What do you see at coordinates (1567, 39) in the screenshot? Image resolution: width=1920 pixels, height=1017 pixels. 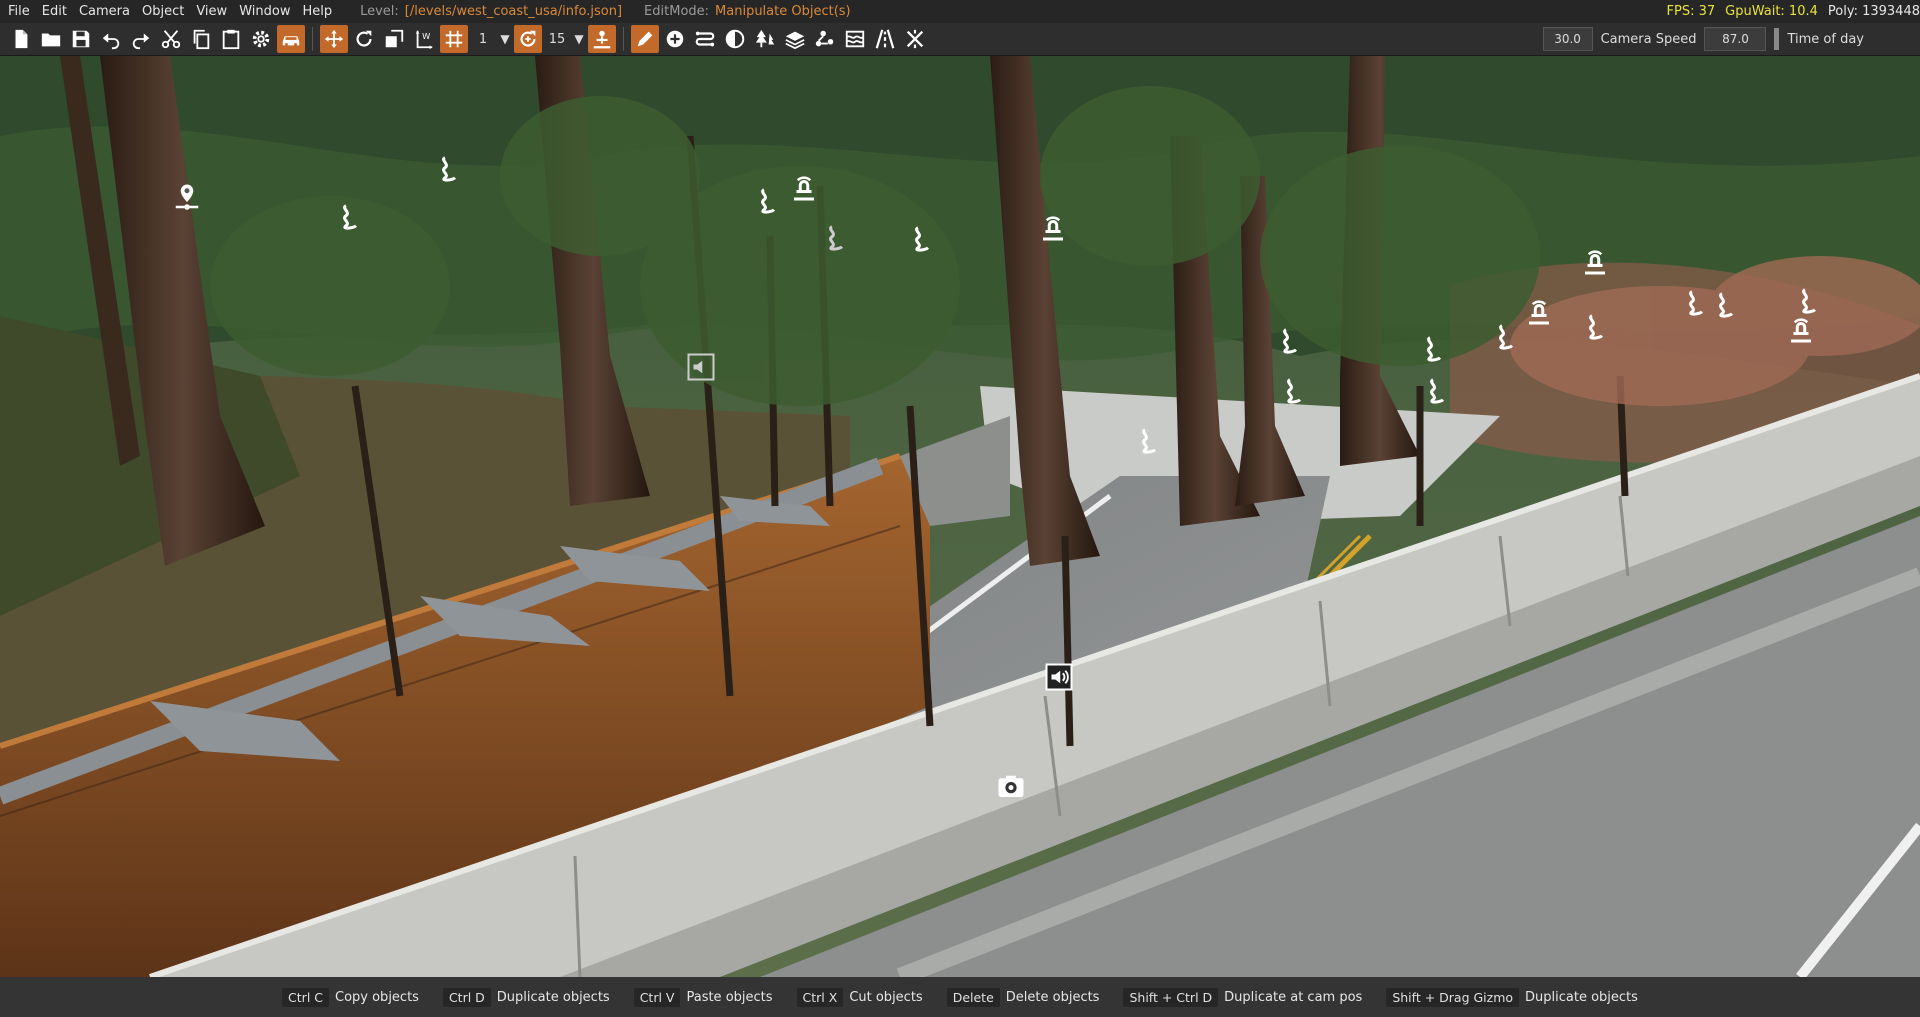 I see `camera-speed-input: 30.0` at bounding box center [1567, 39].